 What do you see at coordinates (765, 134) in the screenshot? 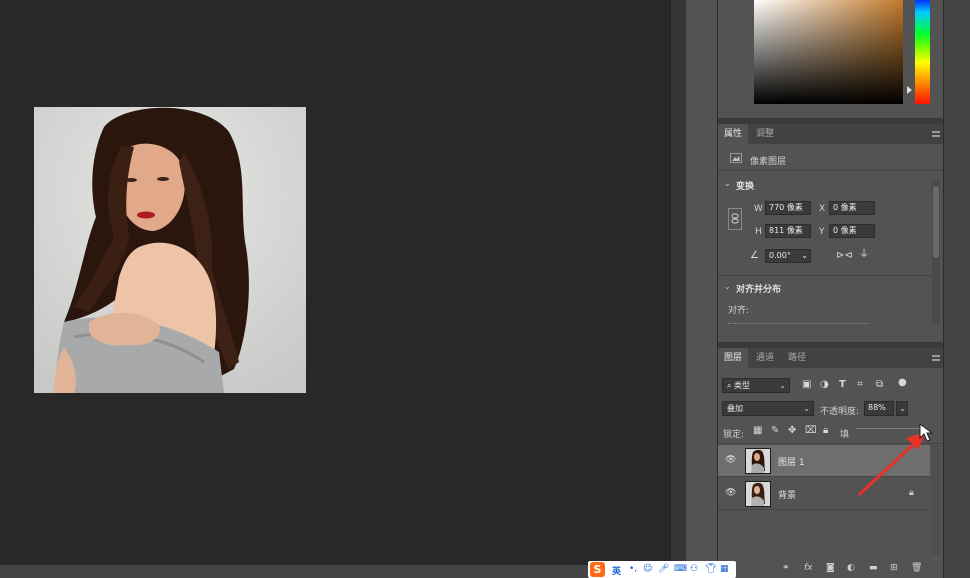
I see `tab-adjustments: 调整` at bounding box center [765, 134].